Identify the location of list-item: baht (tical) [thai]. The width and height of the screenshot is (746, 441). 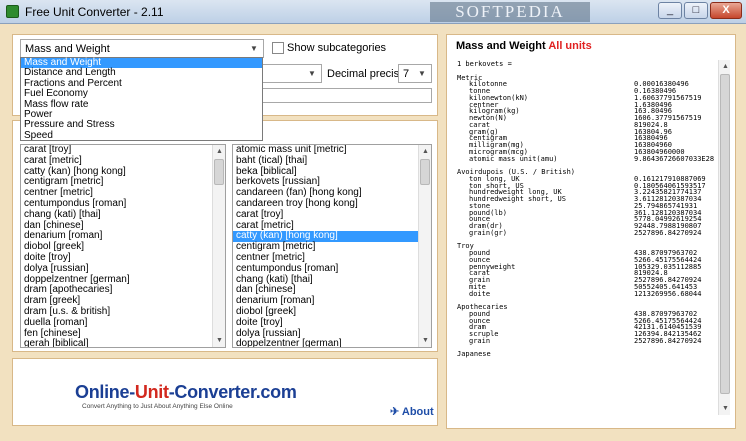
(332, 161).